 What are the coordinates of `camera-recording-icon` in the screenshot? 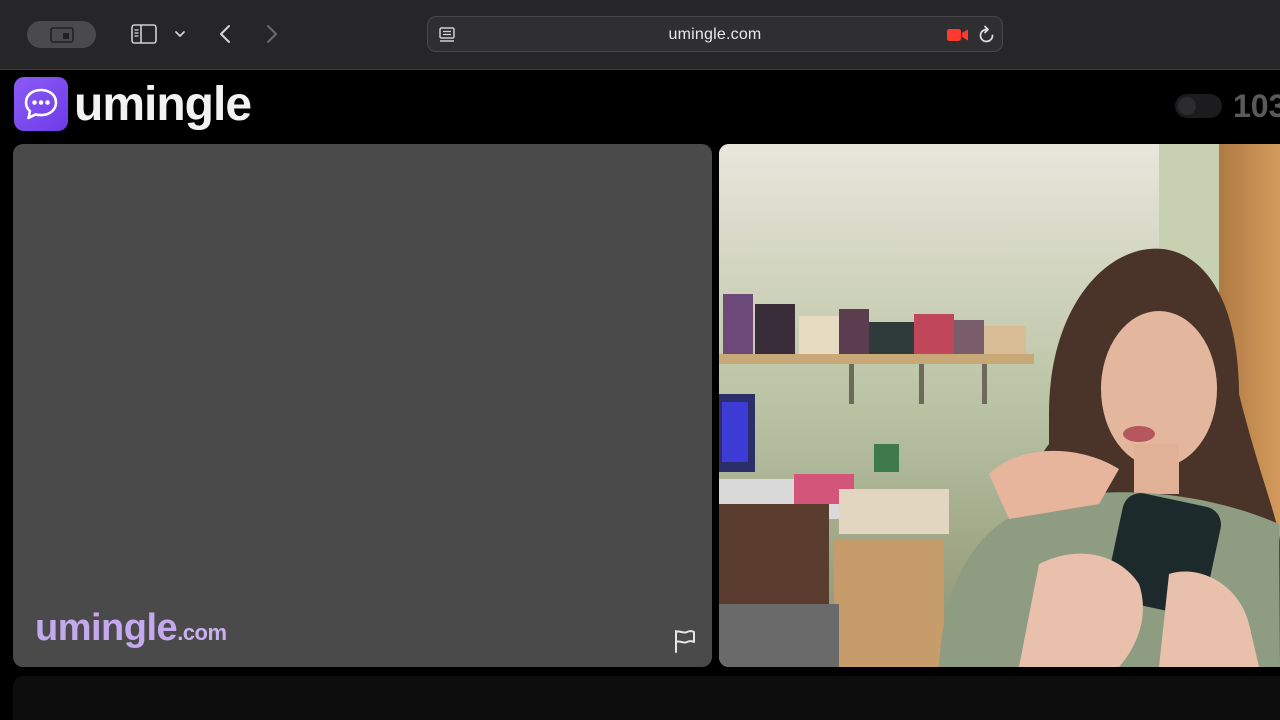 It's located at (958, 35).